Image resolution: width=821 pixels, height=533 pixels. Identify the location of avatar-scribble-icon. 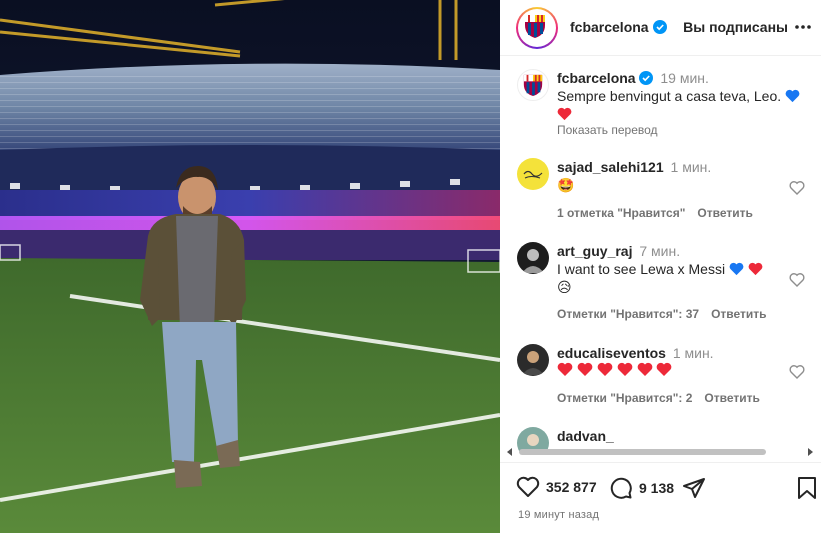
(533, 174).